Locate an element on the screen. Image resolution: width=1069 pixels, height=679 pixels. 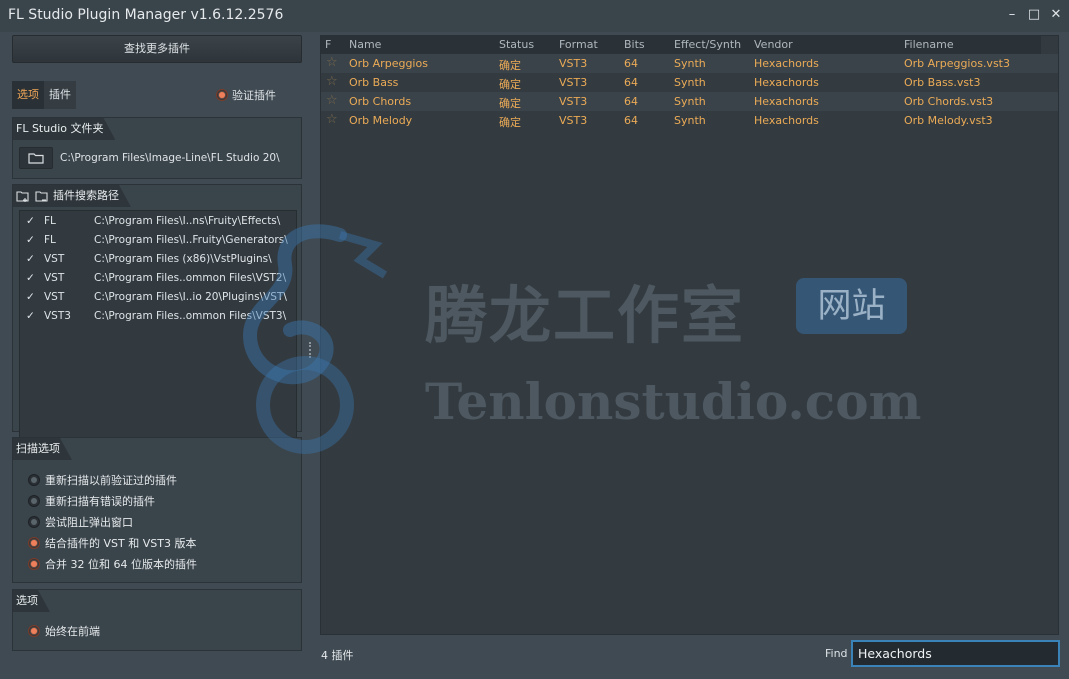
verify-plugins-label: 验证插件 is located at coordinates (254, 95).